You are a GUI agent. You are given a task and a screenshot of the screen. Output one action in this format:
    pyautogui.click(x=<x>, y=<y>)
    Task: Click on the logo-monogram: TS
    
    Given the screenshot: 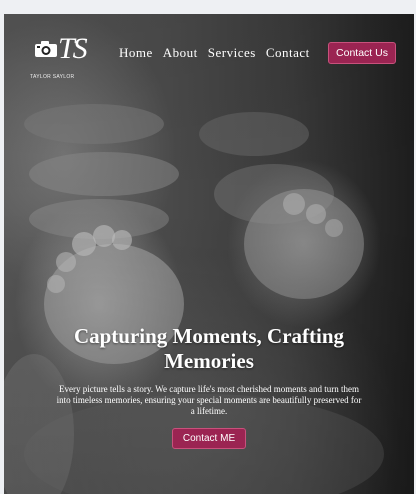 What is the action you would take?
    pyautogui.click(x=73, y=48)
    